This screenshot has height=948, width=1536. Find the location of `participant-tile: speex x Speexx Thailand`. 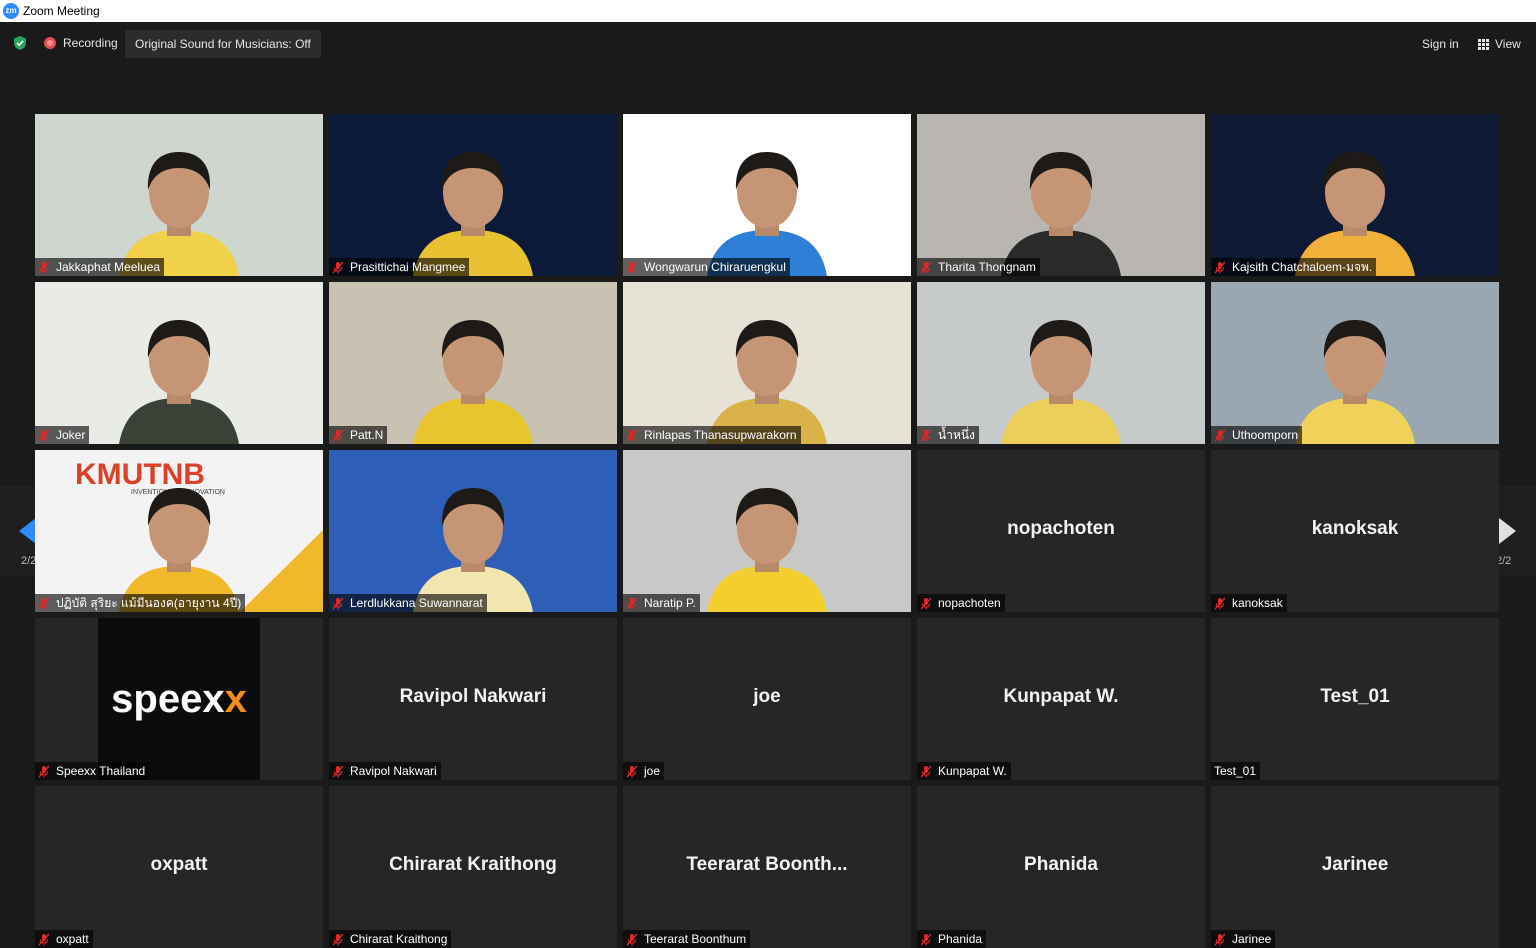

participant-tile: speex x Speexx Thailand is located at coordinates (179, 699).